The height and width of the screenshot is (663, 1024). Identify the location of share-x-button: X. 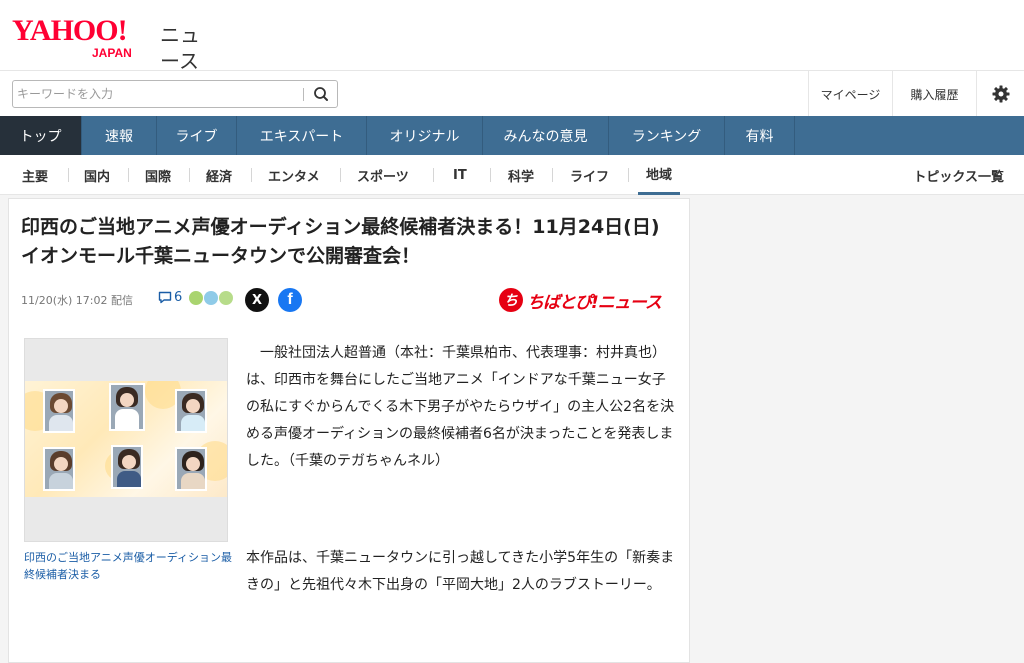
(257, 300).